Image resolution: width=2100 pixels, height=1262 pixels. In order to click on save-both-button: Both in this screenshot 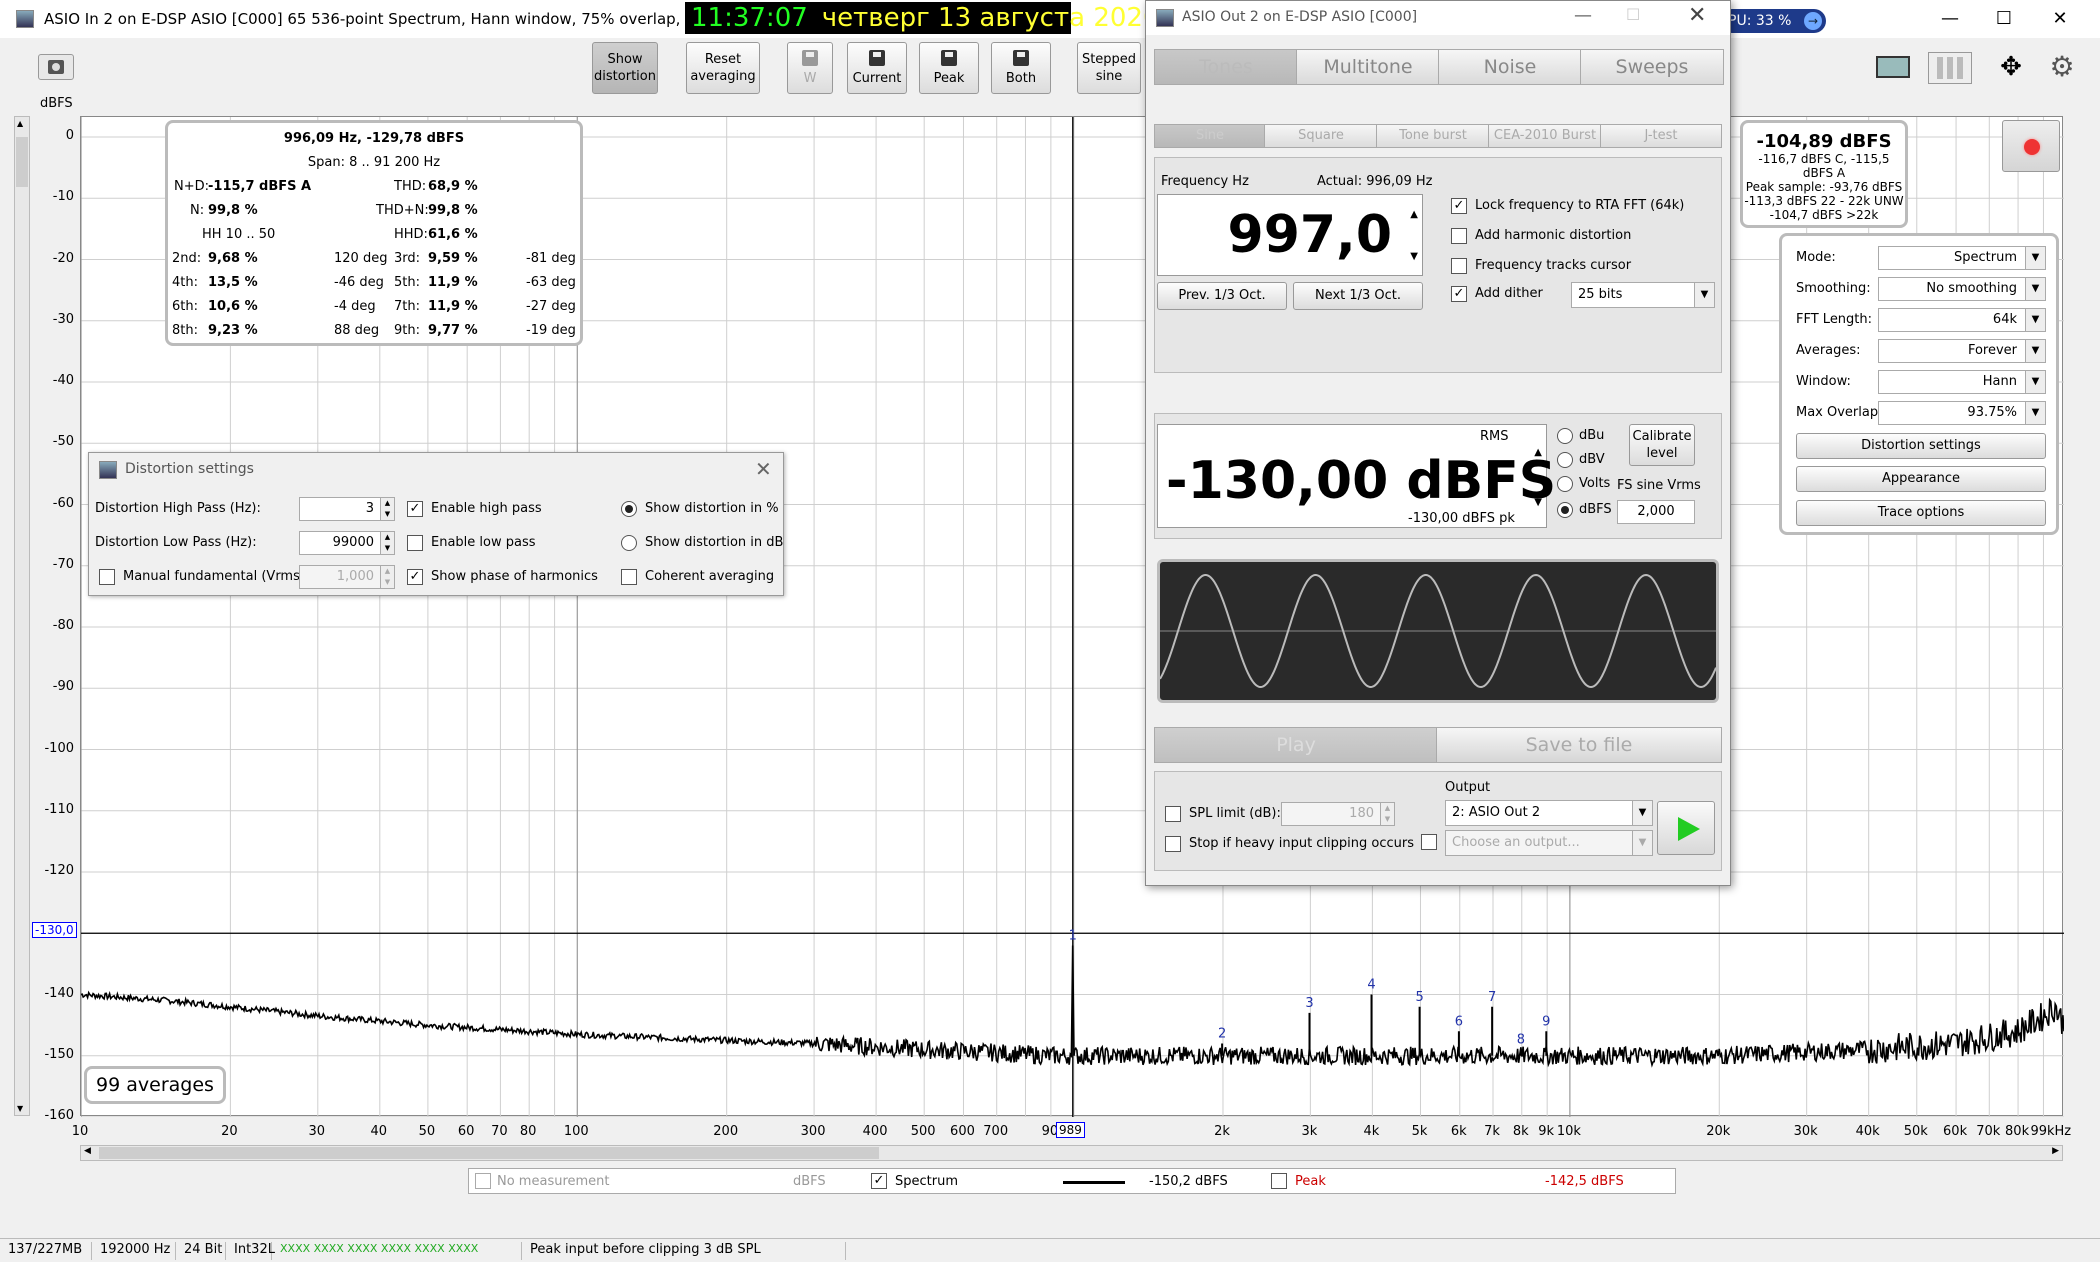, I will do `click(1021, 68)`.